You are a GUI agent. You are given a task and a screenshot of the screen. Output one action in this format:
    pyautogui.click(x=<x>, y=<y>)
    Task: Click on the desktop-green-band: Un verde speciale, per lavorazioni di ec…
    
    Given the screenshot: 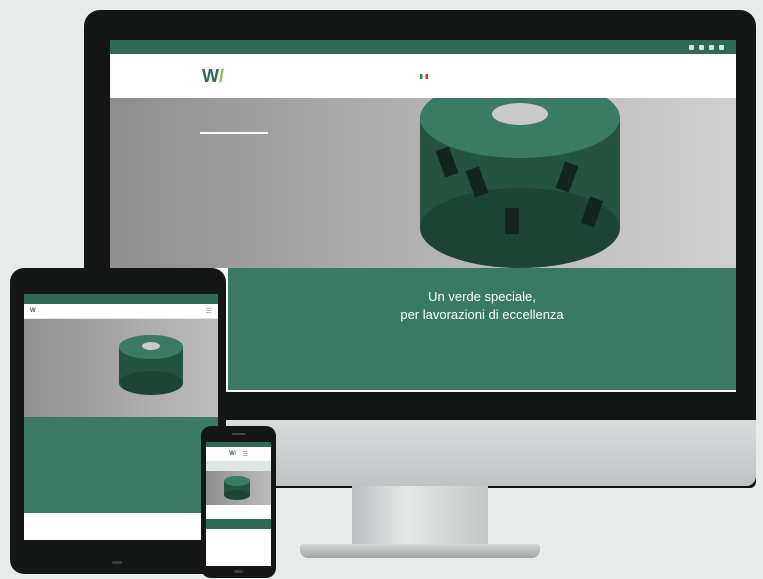 What is the action you would take?
    pyautogui.click(x=482, y=329)
    